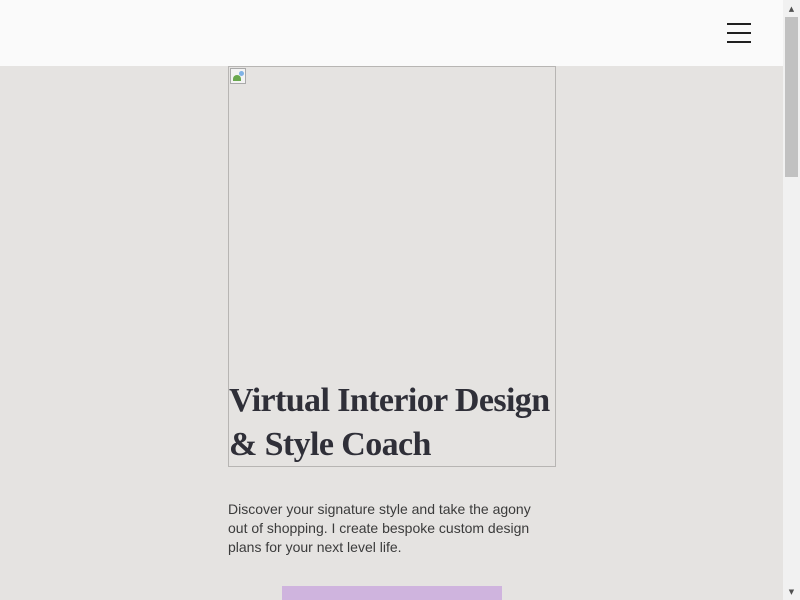  What do you see at coordinates (238, 76) in the screenshot?
I see `broken-image-icon` at bounding box center [238, 76].